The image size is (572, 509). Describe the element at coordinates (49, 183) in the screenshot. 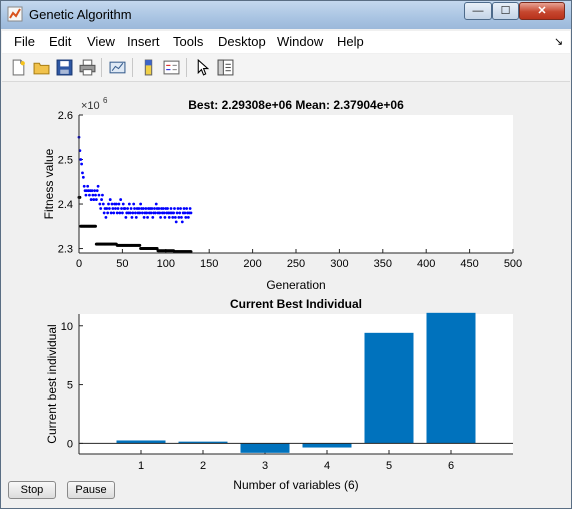

I see `y-axis-label: Fitness value` at that location.